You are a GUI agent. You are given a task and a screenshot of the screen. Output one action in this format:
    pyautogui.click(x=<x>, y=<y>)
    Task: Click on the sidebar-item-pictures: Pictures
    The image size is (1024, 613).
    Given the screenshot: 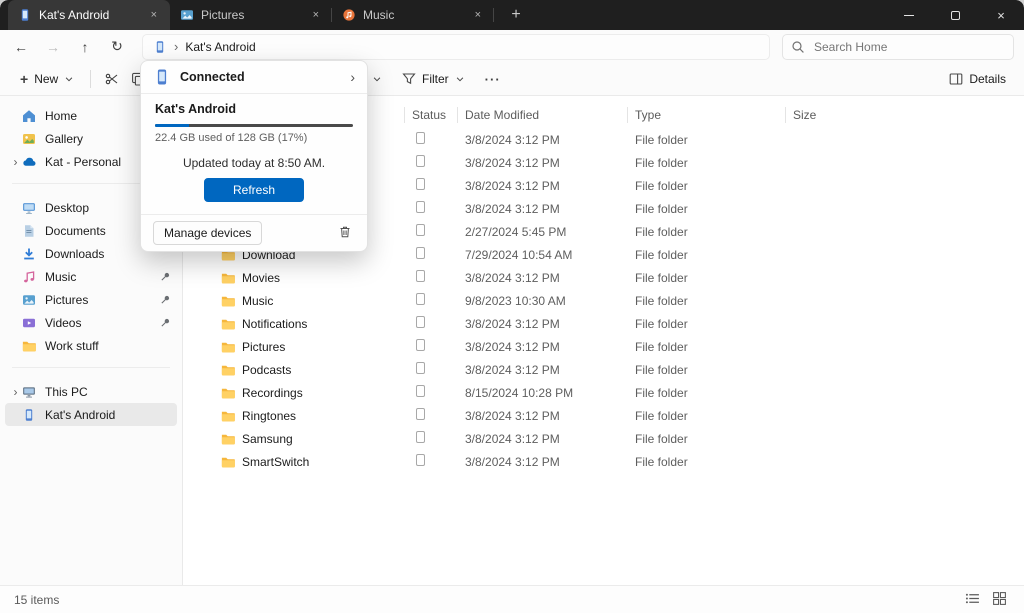 What is the action you would take?
    pyautogui.click(x=91, y=299)
    